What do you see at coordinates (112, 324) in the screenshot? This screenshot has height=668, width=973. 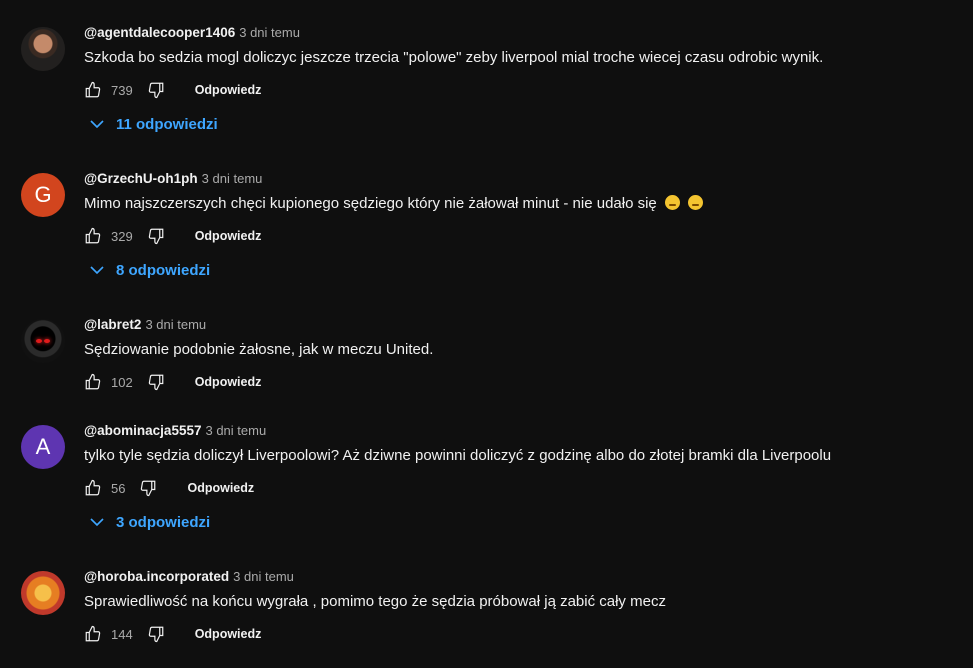 I see `comment-author: @labret2` at bounding box center [112, 324].